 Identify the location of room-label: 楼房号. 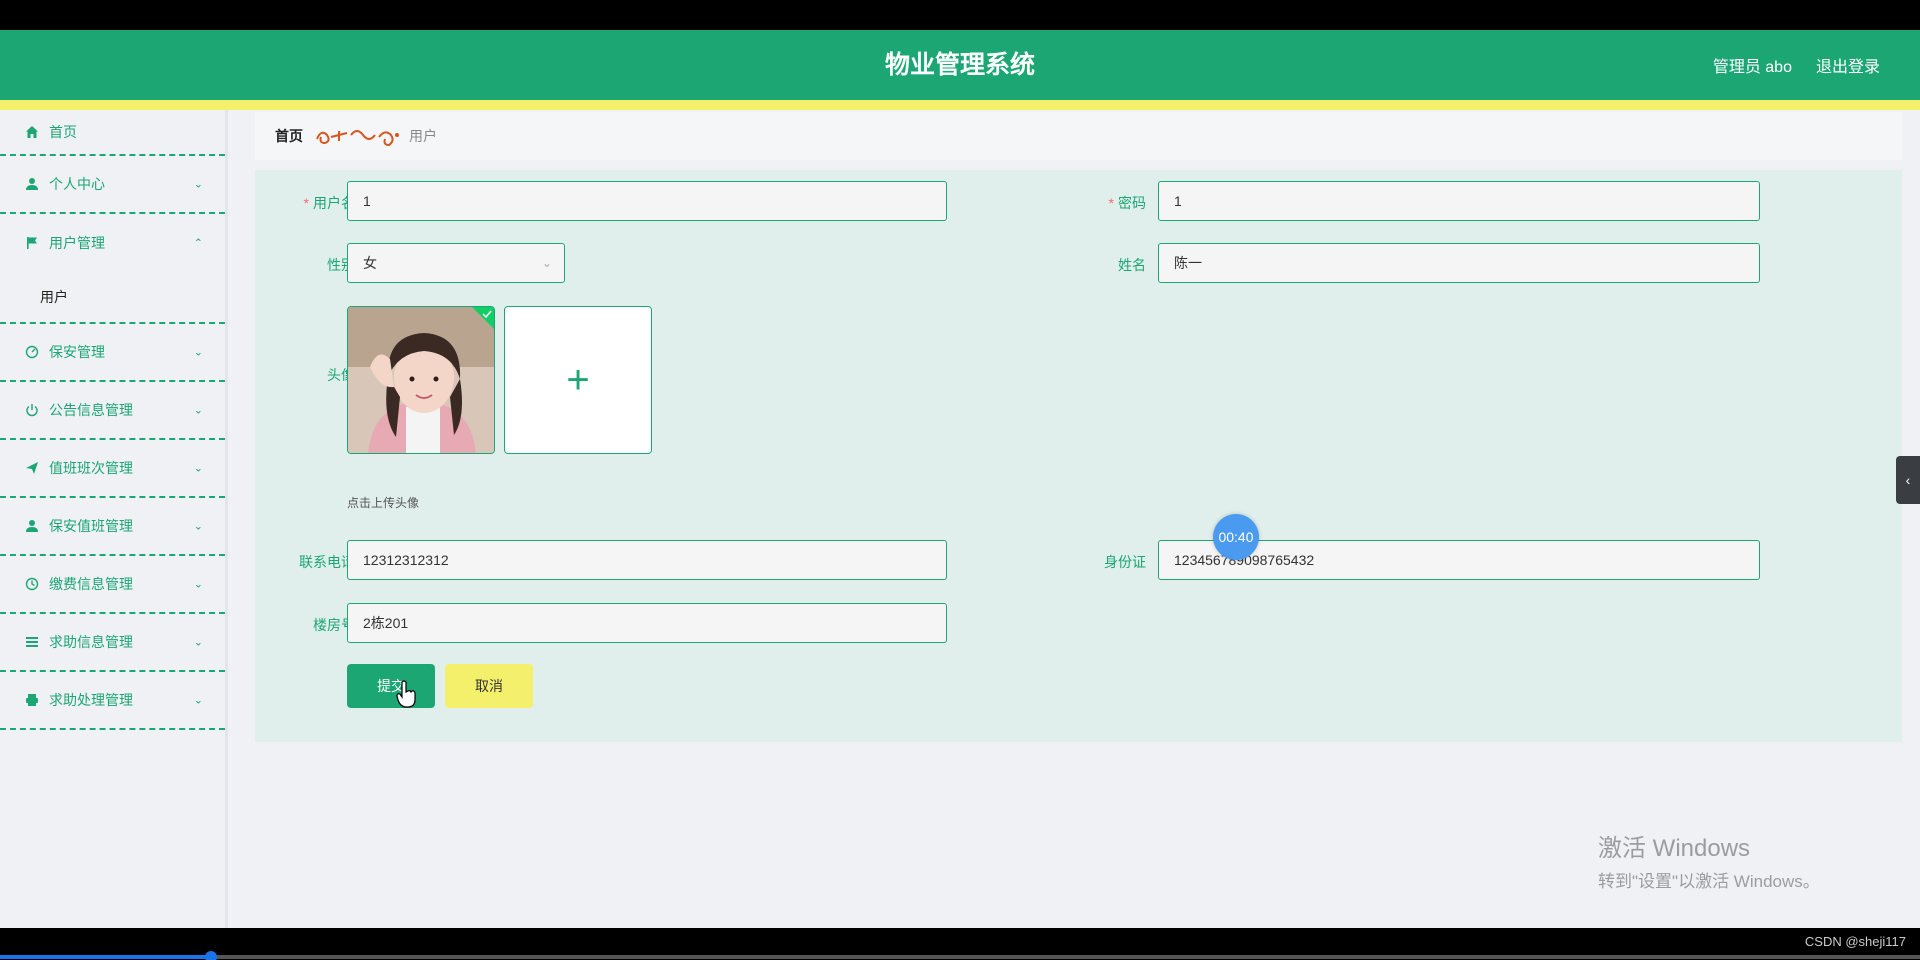
(334, 625).